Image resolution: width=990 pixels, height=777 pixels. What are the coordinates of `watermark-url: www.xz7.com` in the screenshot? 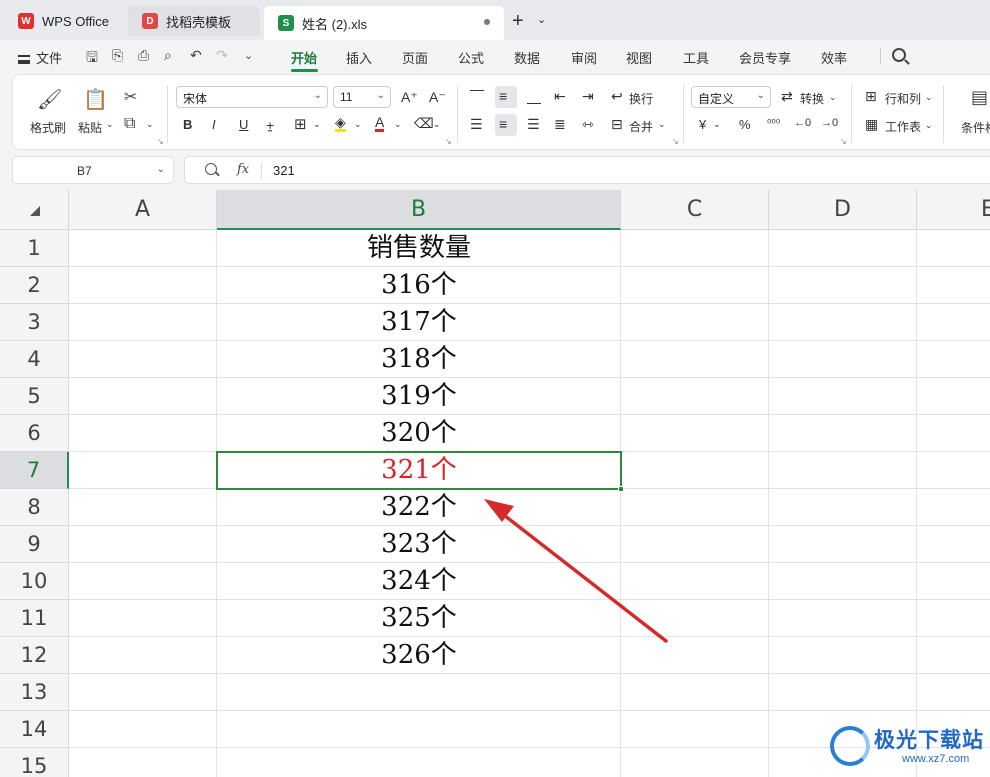 It's located at (936, 759).